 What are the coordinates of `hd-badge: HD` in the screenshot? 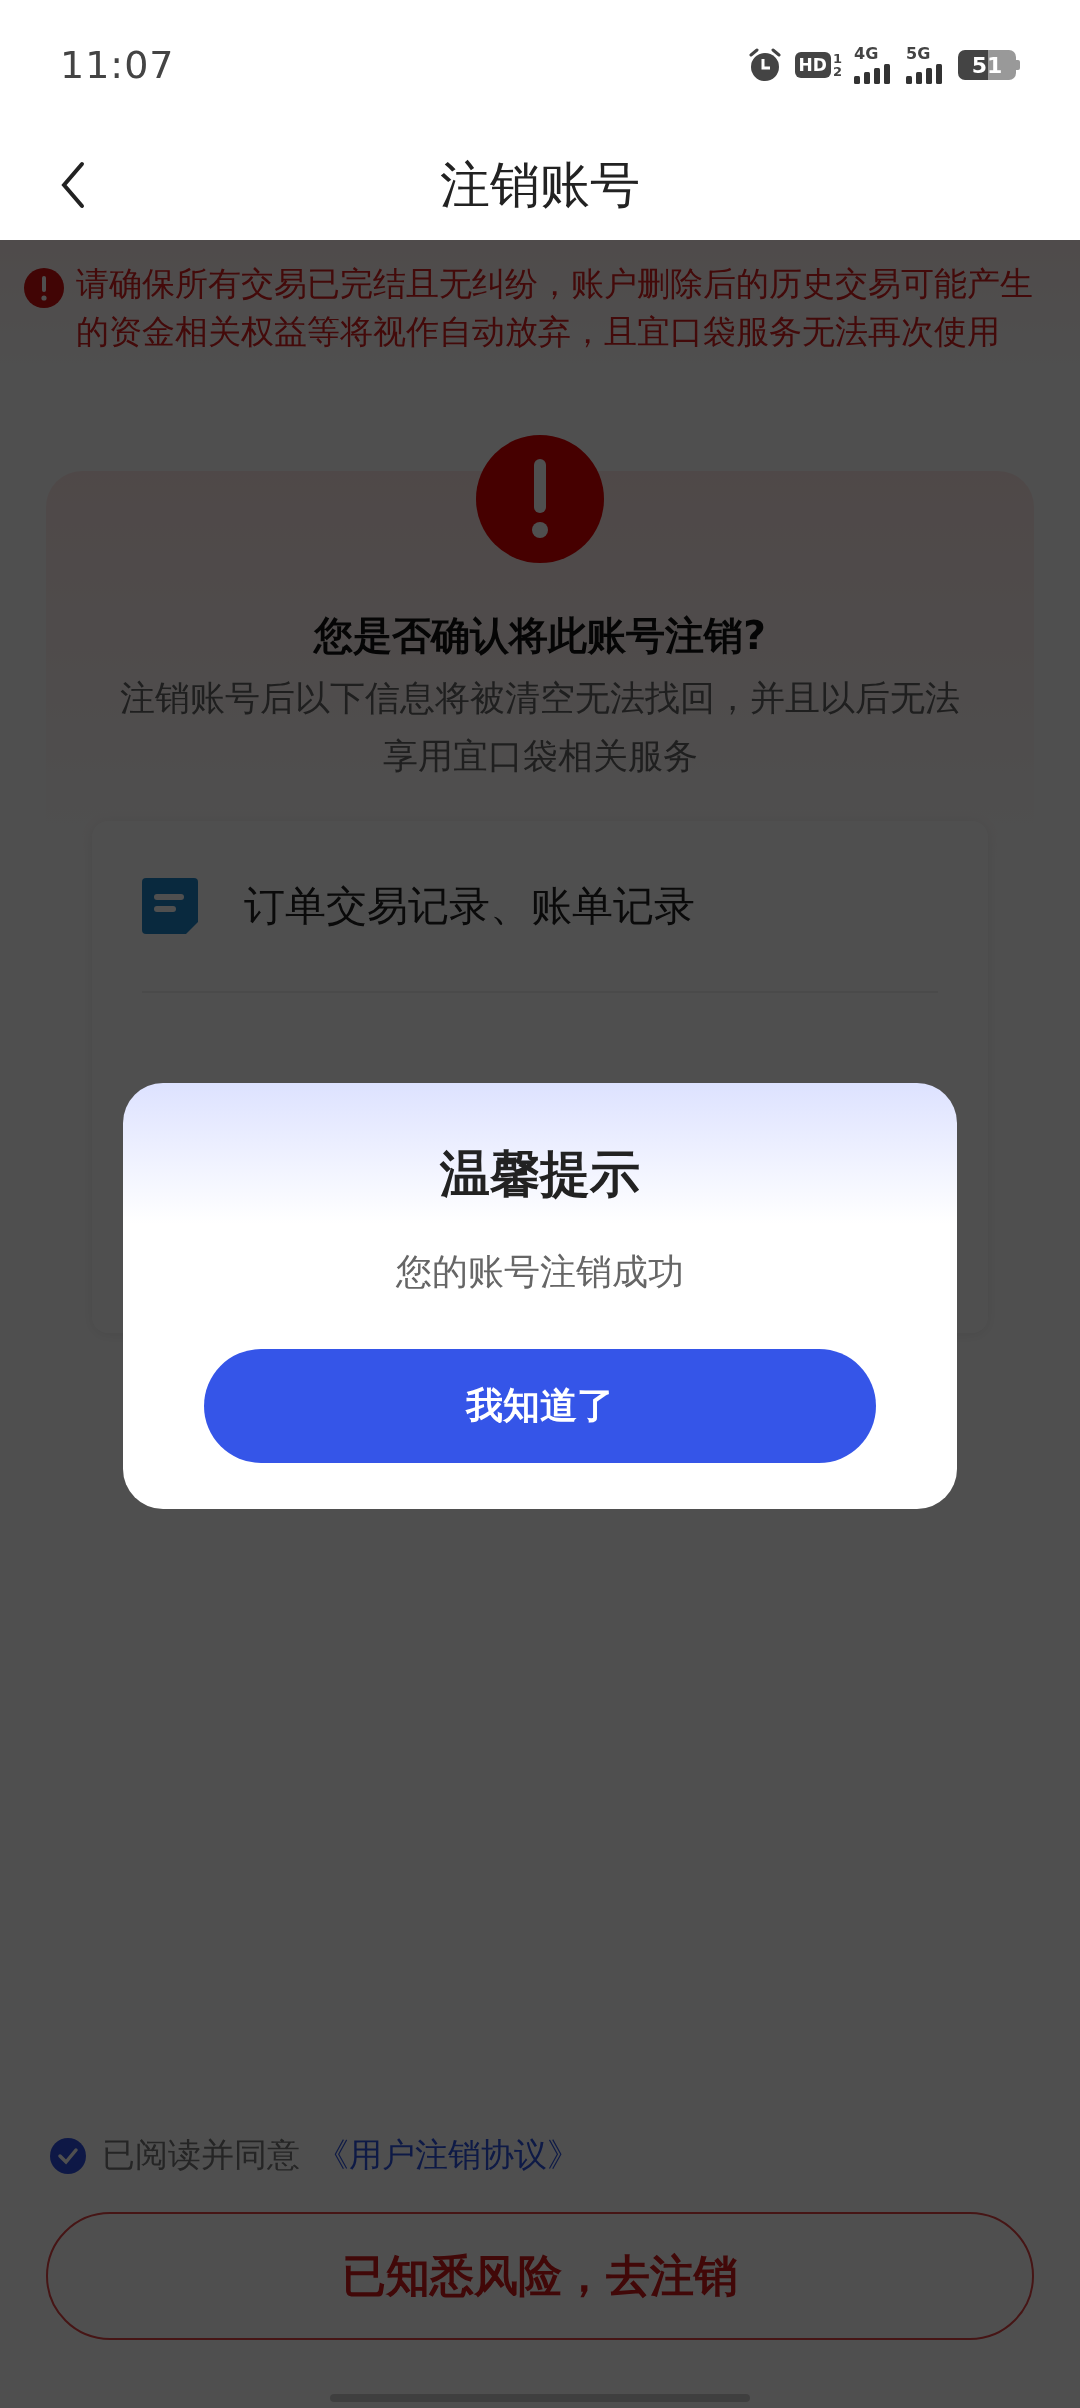 It's located at (812, 65).